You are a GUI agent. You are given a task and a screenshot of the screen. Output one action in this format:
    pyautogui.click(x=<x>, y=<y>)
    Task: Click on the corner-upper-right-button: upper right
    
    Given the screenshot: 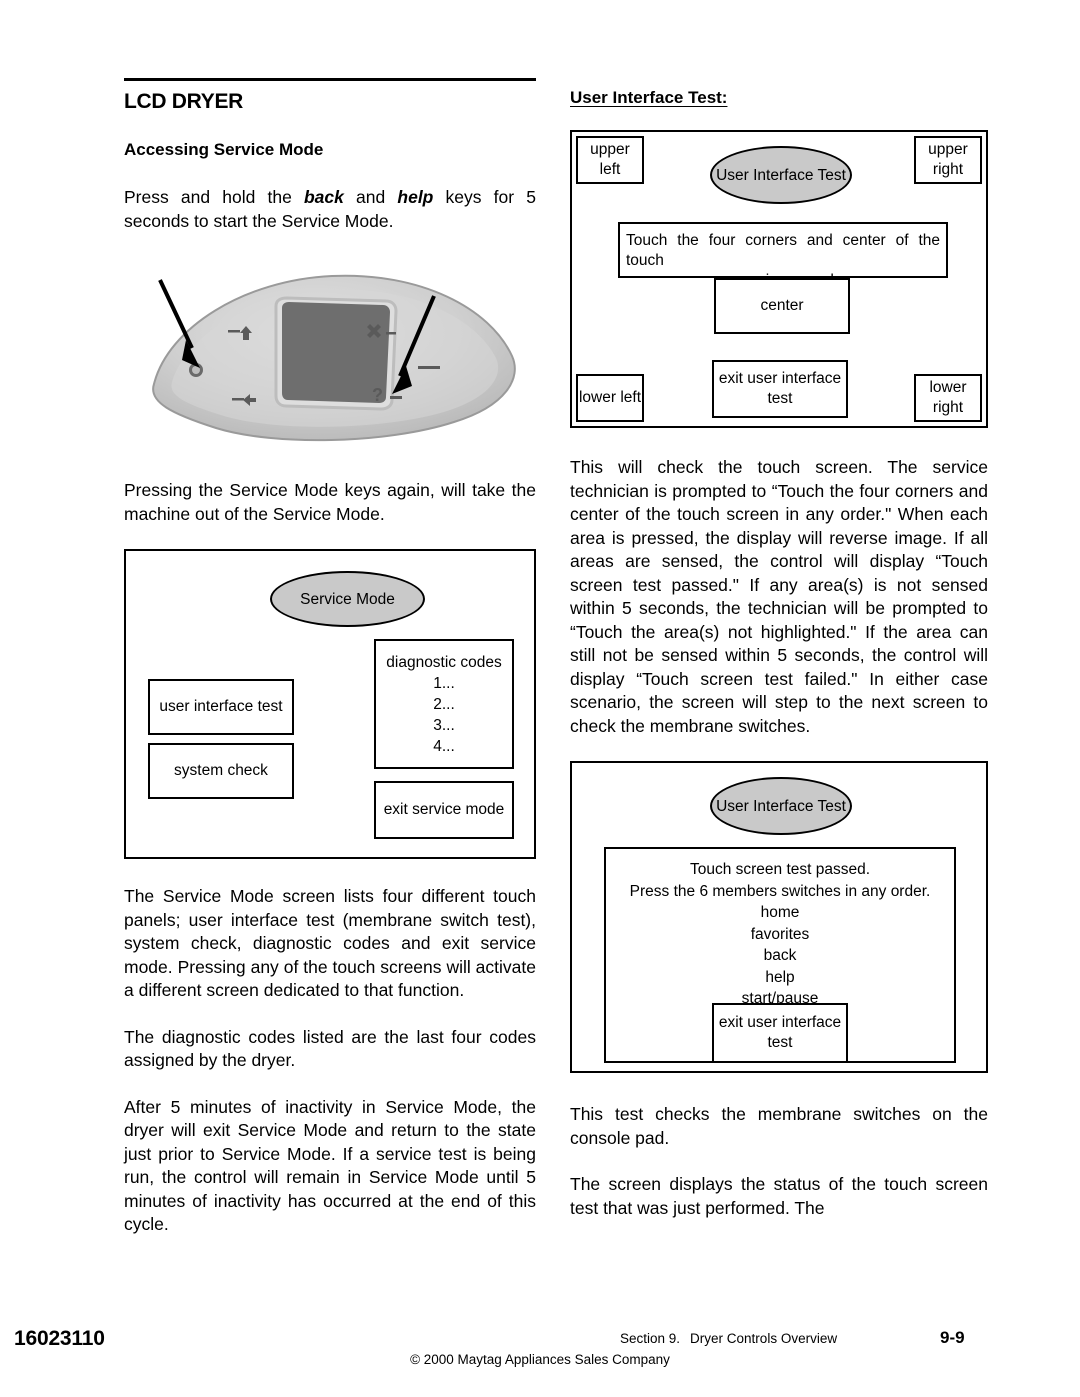 What is the action you would take?
    pyautogui.click(x=948, y=160)
    